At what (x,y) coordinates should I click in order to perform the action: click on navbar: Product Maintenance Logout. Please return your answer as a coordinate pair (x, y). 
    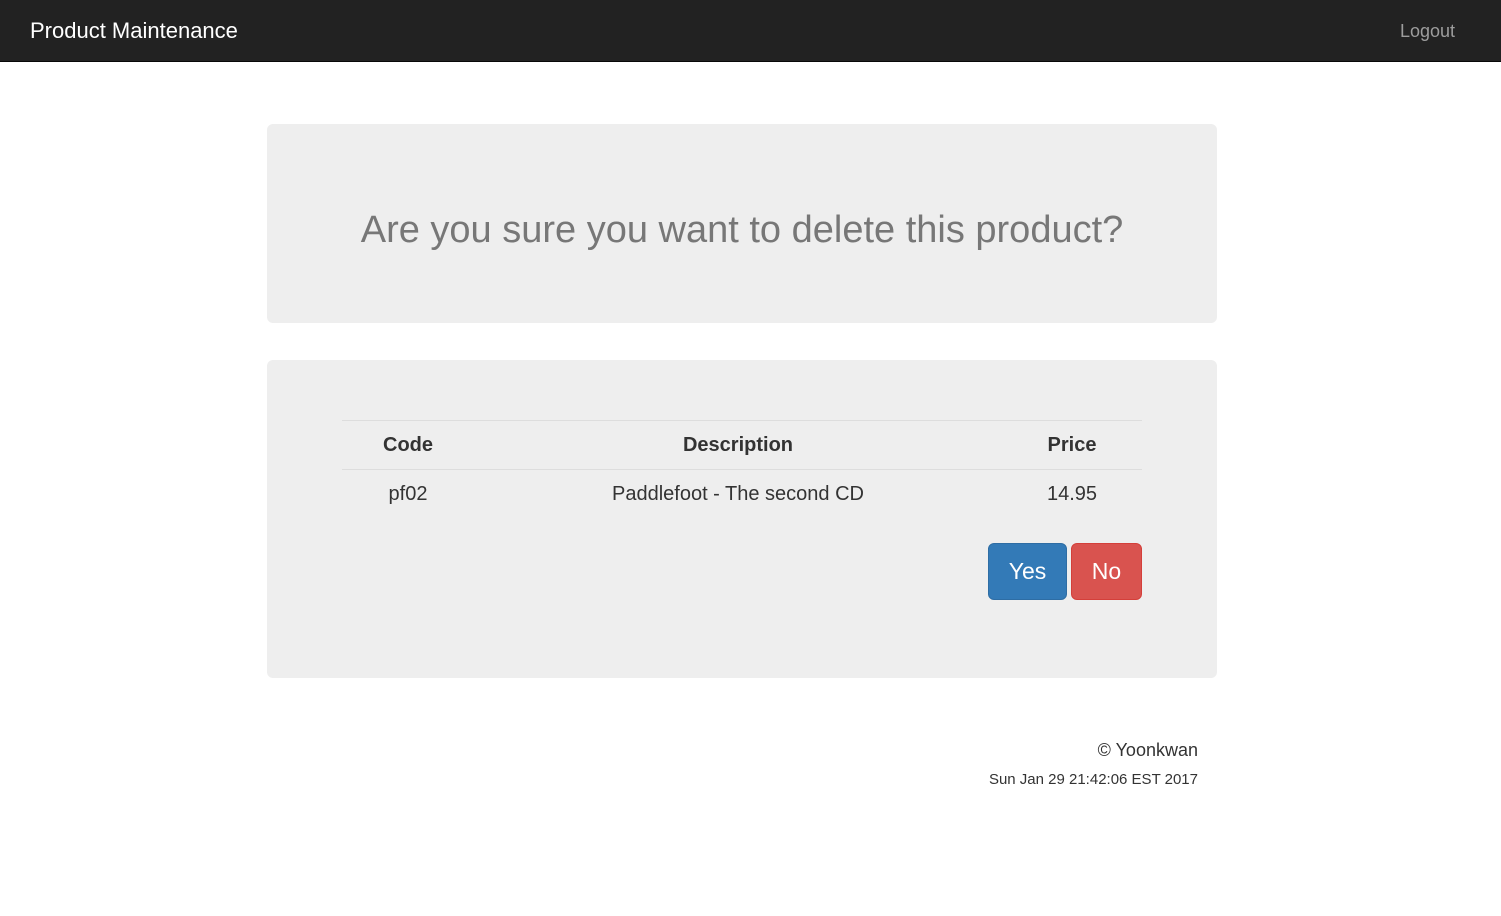
    Looking at the image, I should click on (750, 31).